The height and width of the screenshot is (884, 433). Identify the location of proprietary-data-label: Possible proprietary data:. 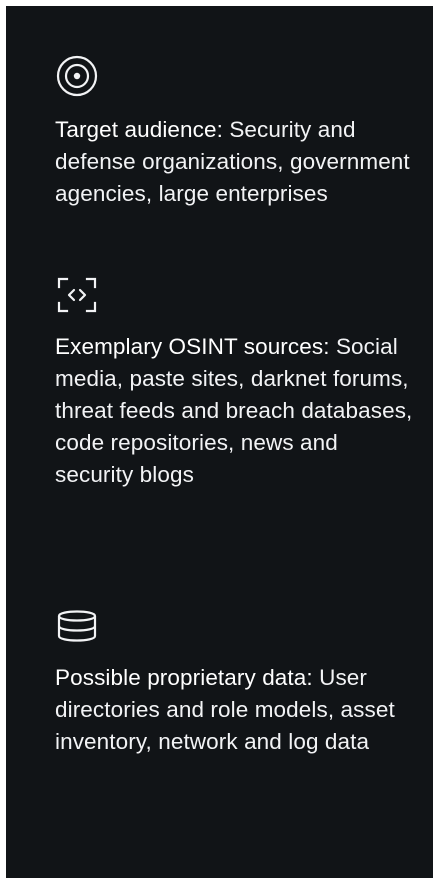
(184, 677).